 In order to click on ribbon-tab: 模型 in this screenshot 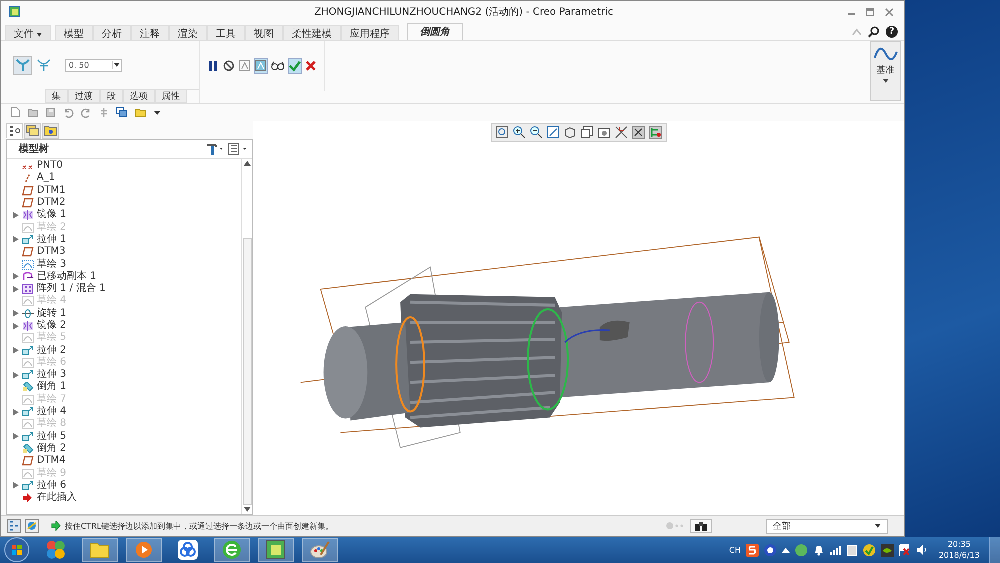, I will do `click(74, 32)`.